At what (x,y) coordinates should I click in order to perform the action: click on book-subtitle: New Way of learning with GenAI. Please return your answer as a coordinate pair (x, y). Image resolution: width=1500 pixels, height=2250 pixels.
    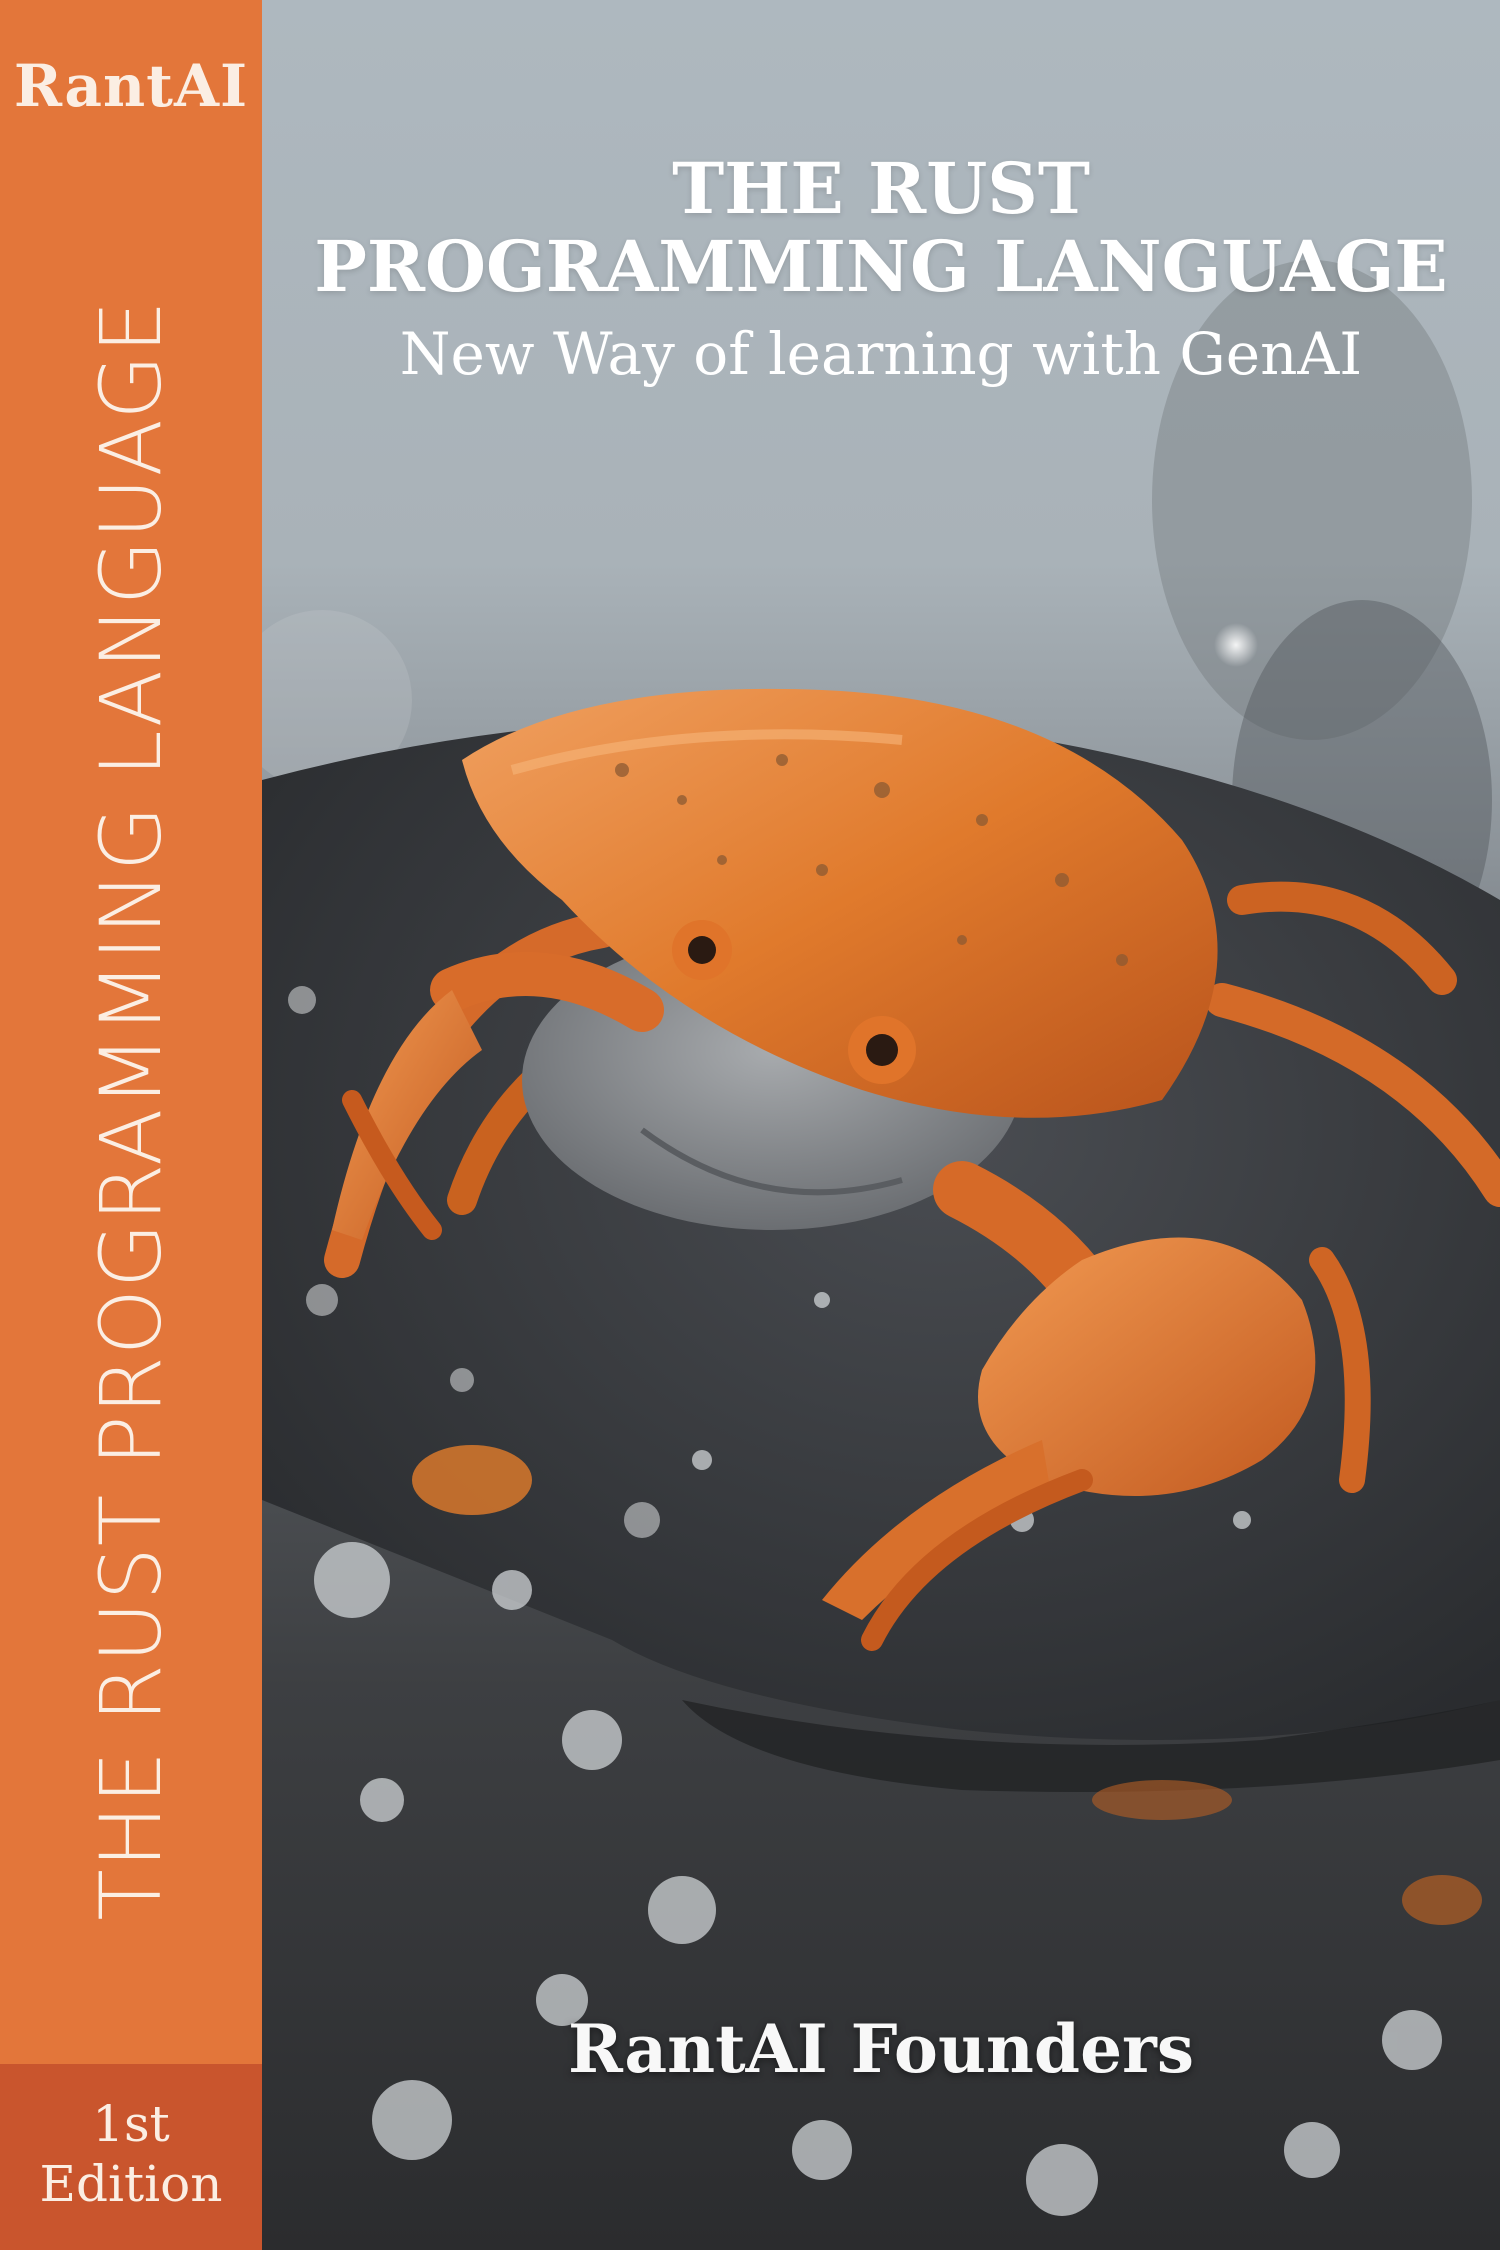
    Looking at the image, I should click on (881, 354).